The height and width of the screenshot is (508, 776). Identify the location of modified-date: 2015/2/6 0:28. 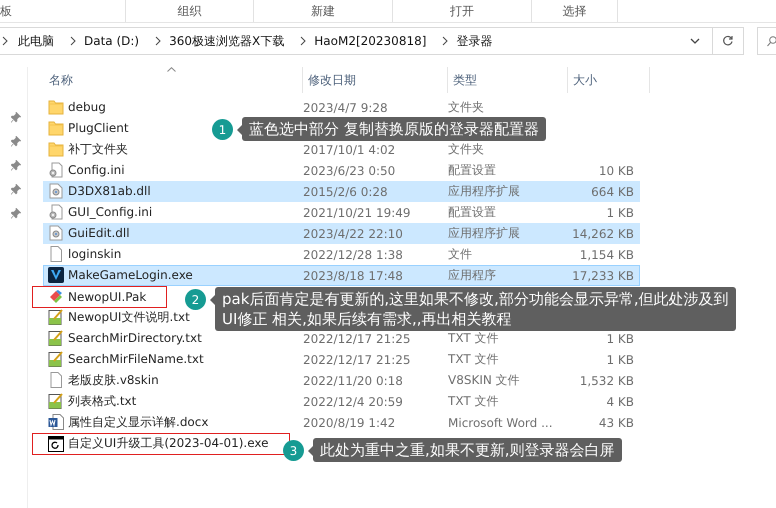
(345, 191).